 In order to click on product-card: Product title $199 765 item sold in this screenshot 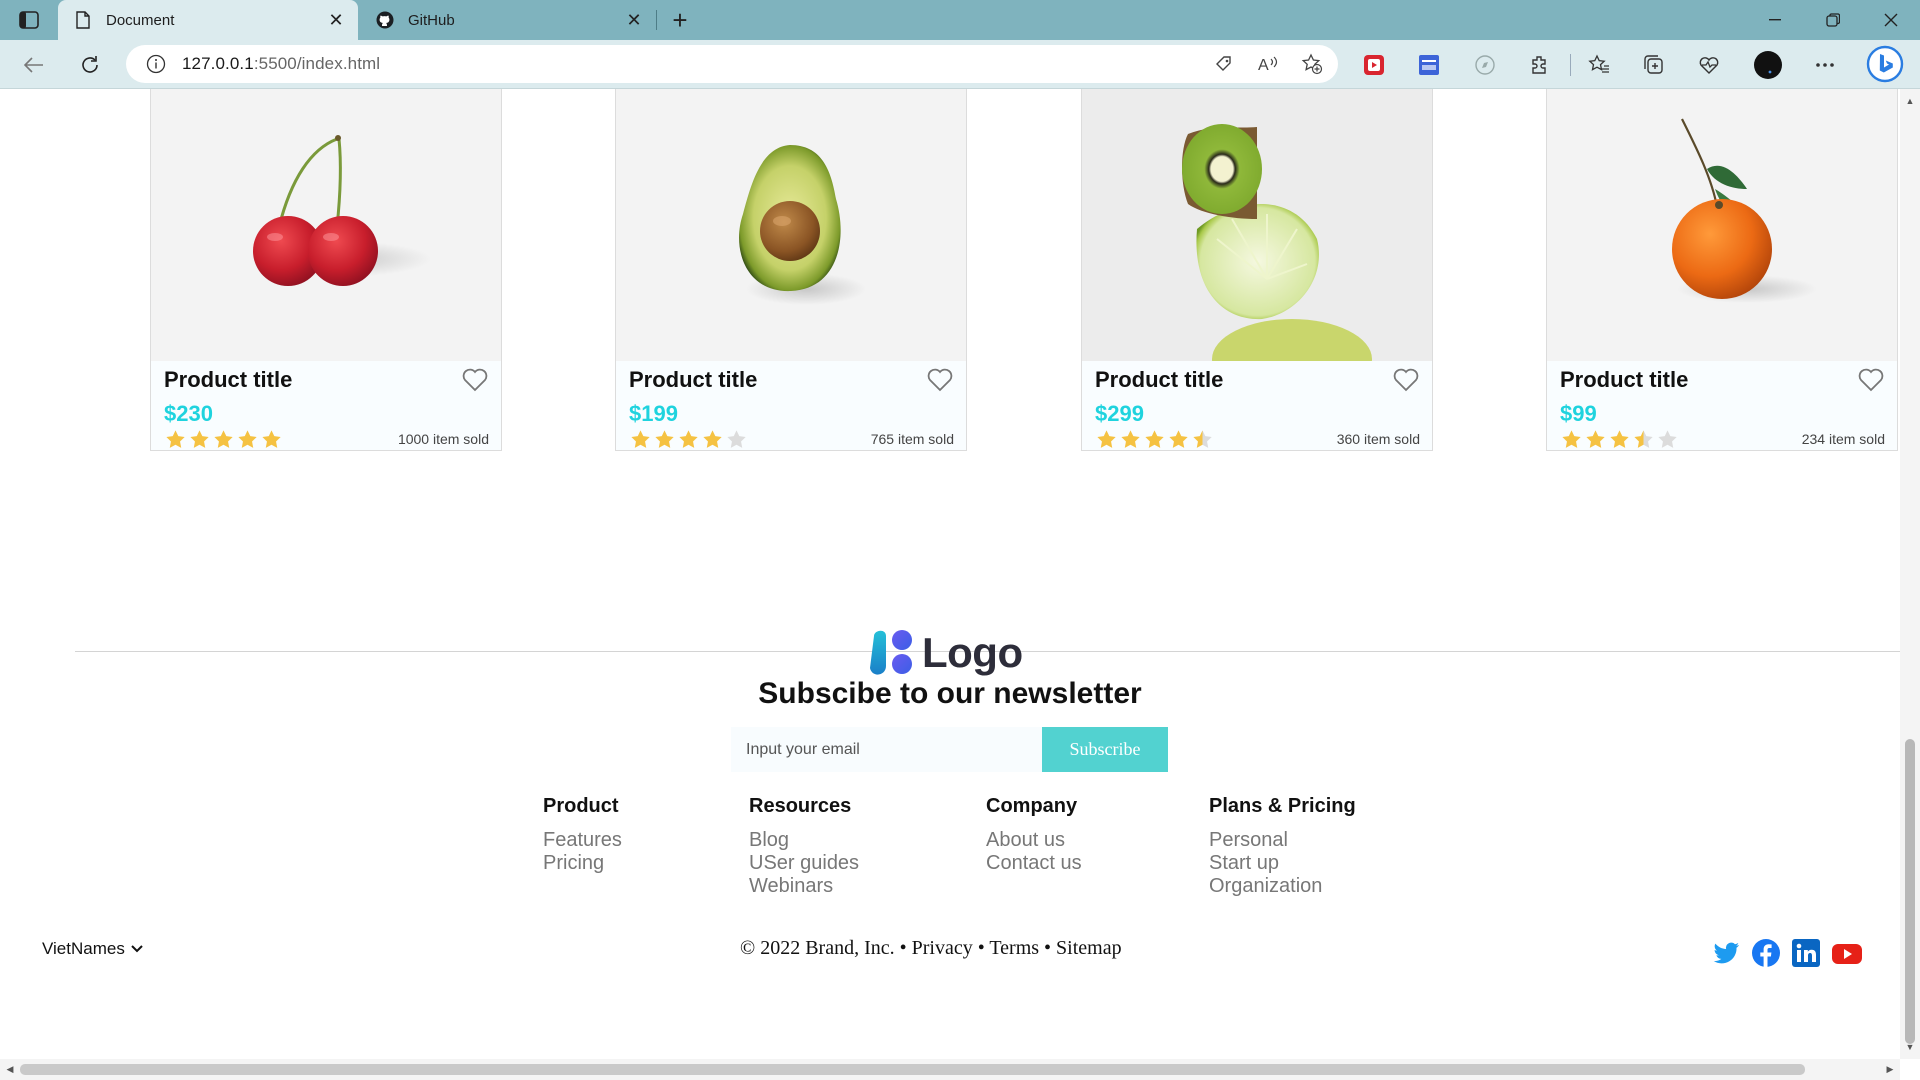, I will do `click(791, 270)`.